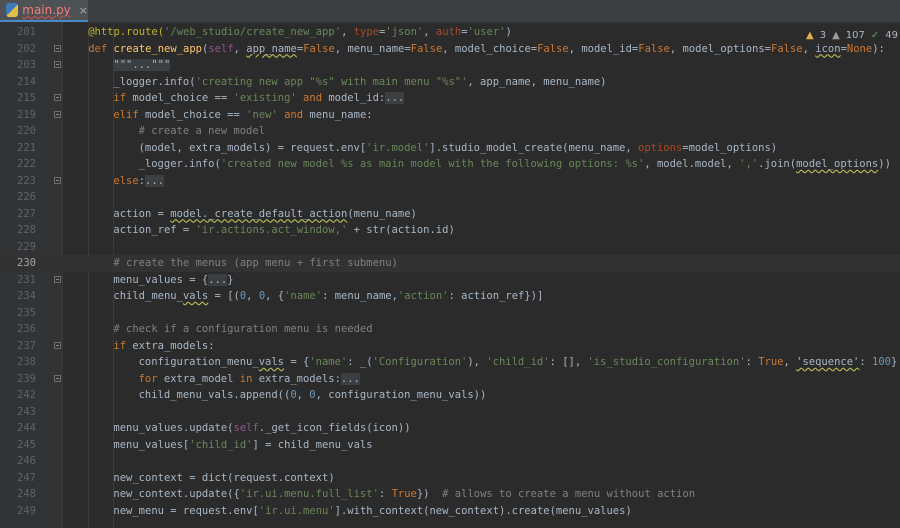 Image resolution: width=900 pixels, height=528 pixels. What do you see at coordinates (83, 10) in the screenshot?
I see `close-tab-icon: ×` at bounding box center [83, 10].